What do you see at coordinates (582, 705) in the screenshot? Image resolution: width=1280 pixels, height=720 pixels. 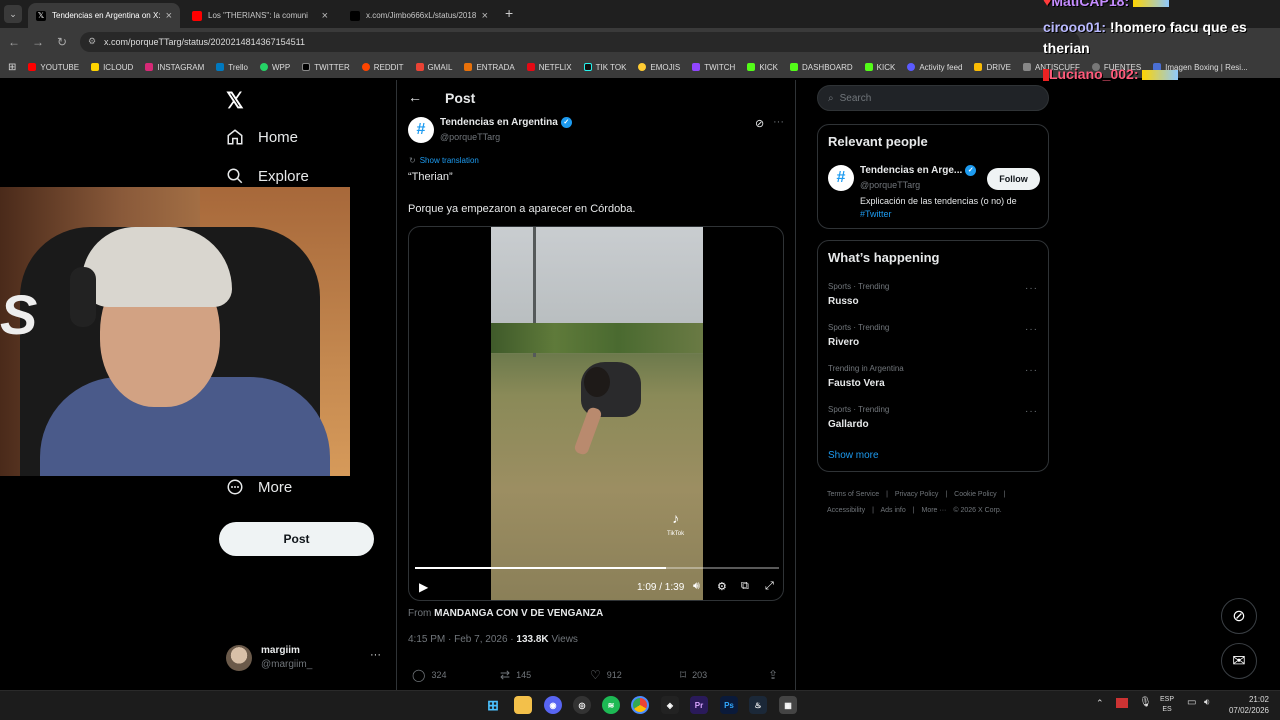 I see `obs-icon: ◎` at bounding box center [582, 705].